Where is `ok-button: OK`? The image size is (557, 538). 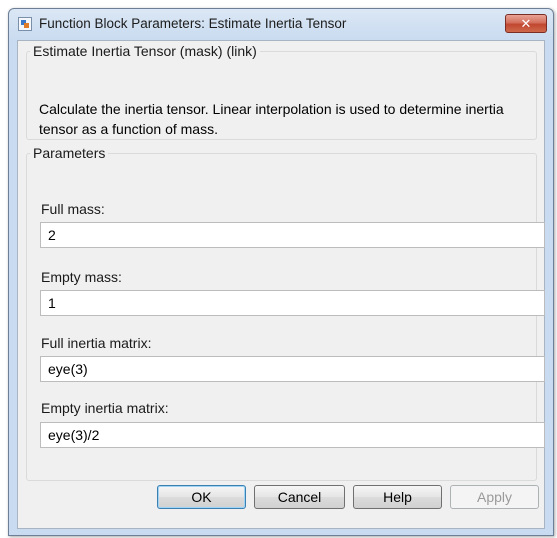 ok-button: OK is located at coordinates (201, 497).